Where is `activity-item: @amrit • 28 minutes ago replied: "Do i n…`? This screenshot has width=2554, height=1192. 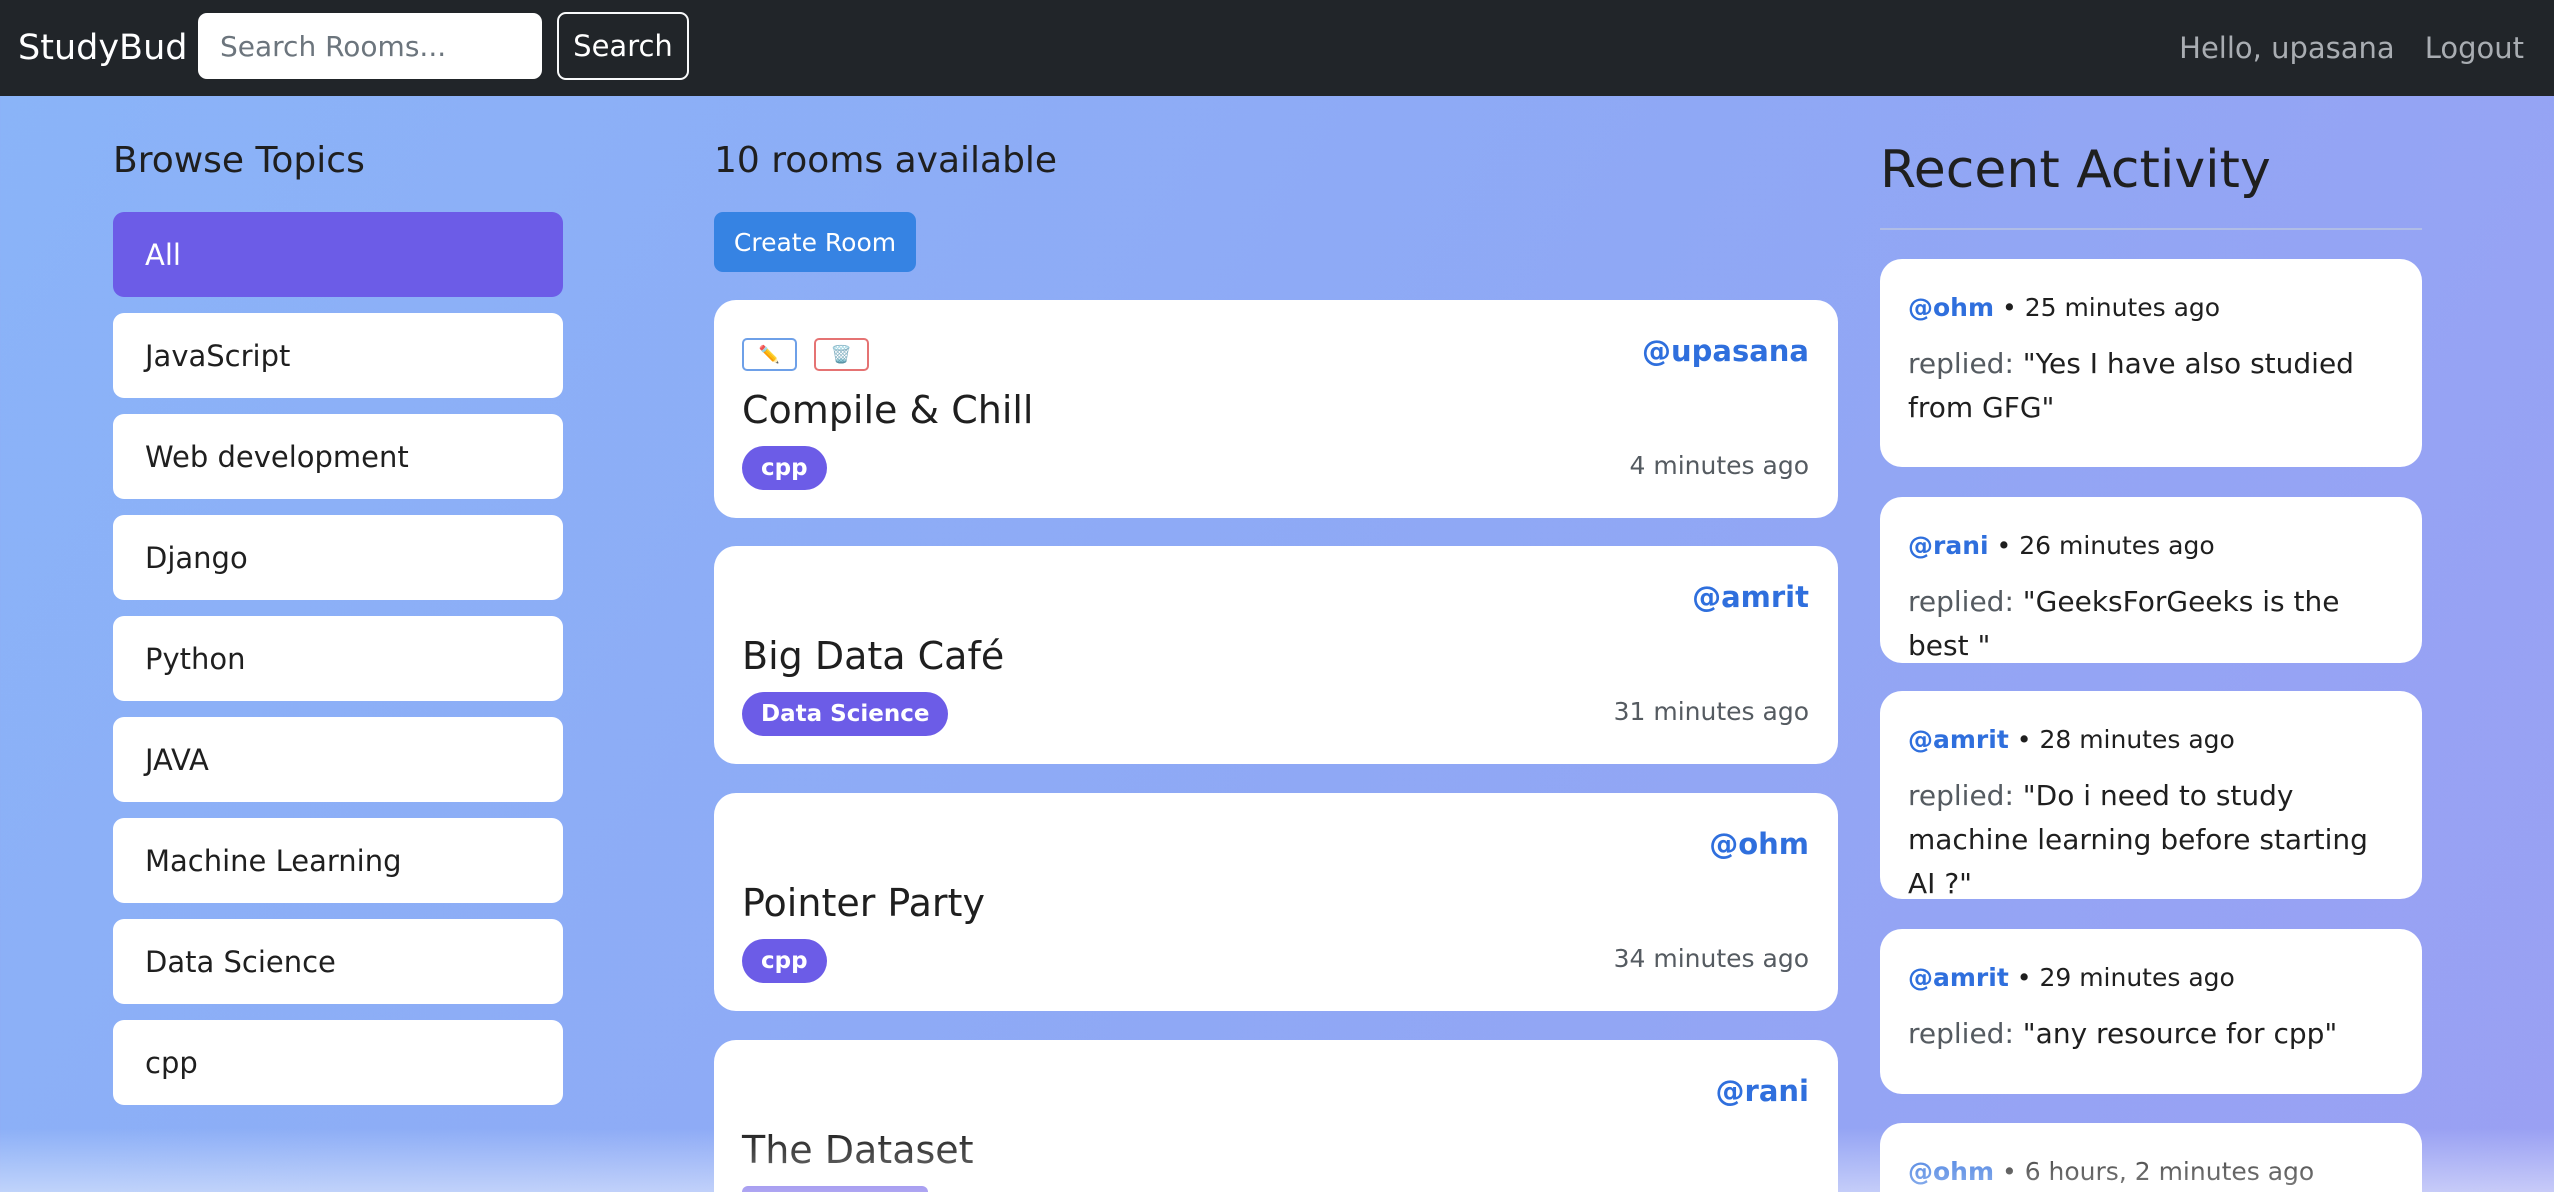 activity-item: @amrit • 28 minutes ago replied: "Do i n… is located at coordinates (2151, 795).